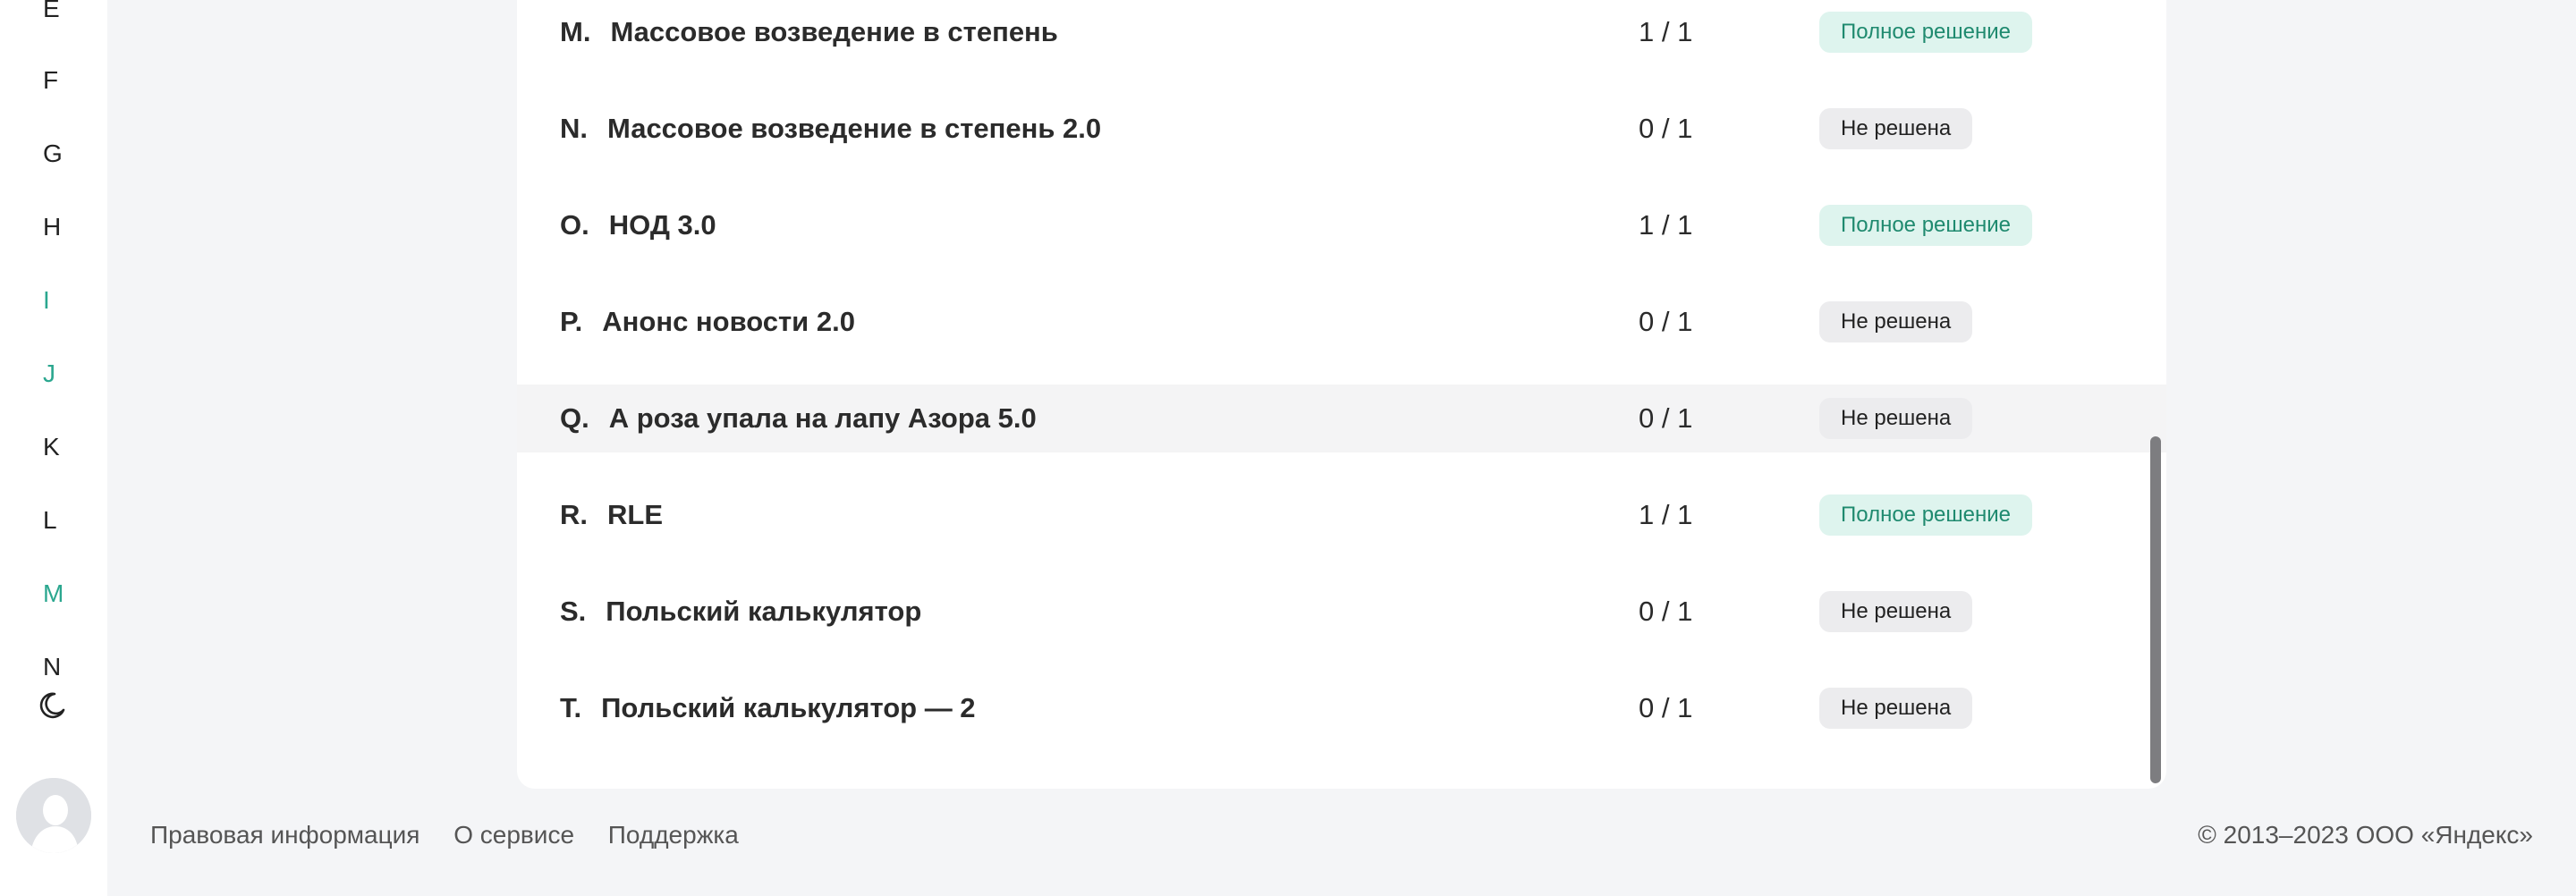 Image resolution: width=2576 pixels, height=896 pixels. Describe the element at coordinates (854, 128) in the screenshot. I see `problem-name: Массовое возведение в степень 2.0` at that location.